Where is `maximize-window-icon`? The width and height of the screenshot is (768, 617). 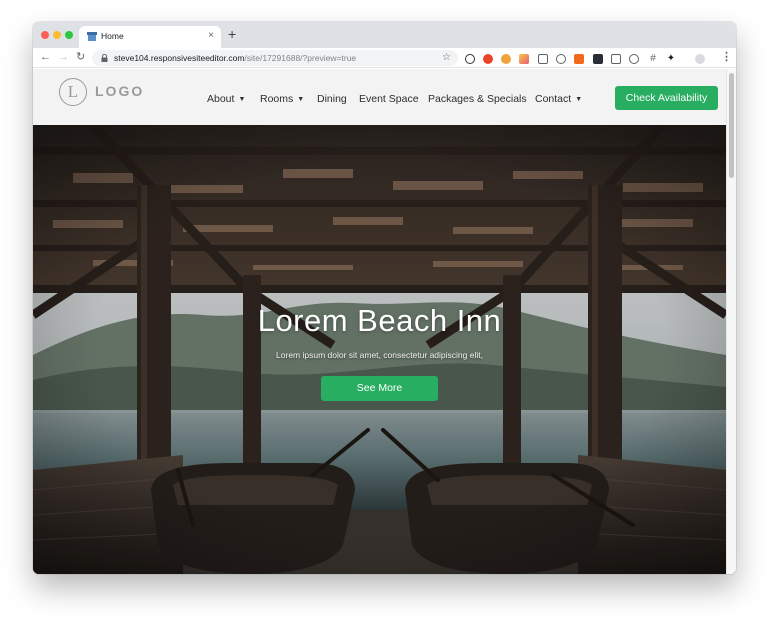
maximize-window-icon is located at coordinates (69, 35).